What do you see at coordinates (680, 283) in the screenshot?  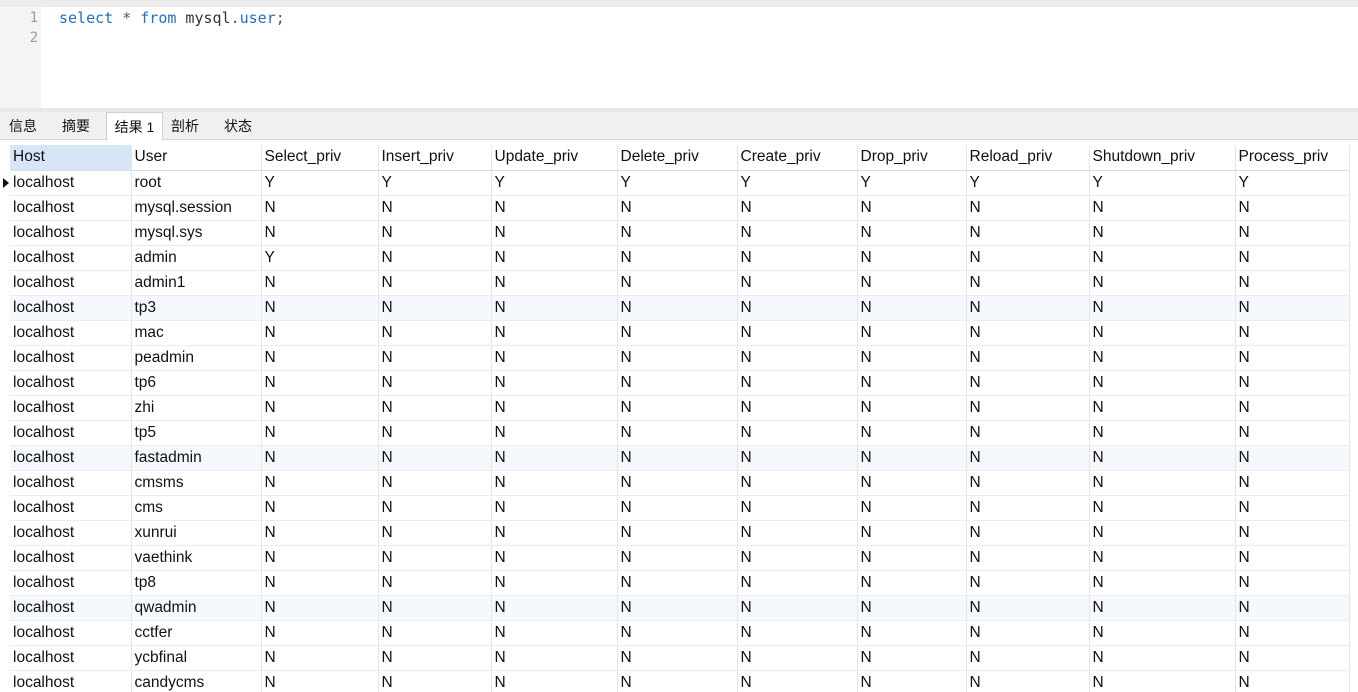 I see `table-row: localhost admin1 N N N N N N N N N` at bounding box center [680, 283].